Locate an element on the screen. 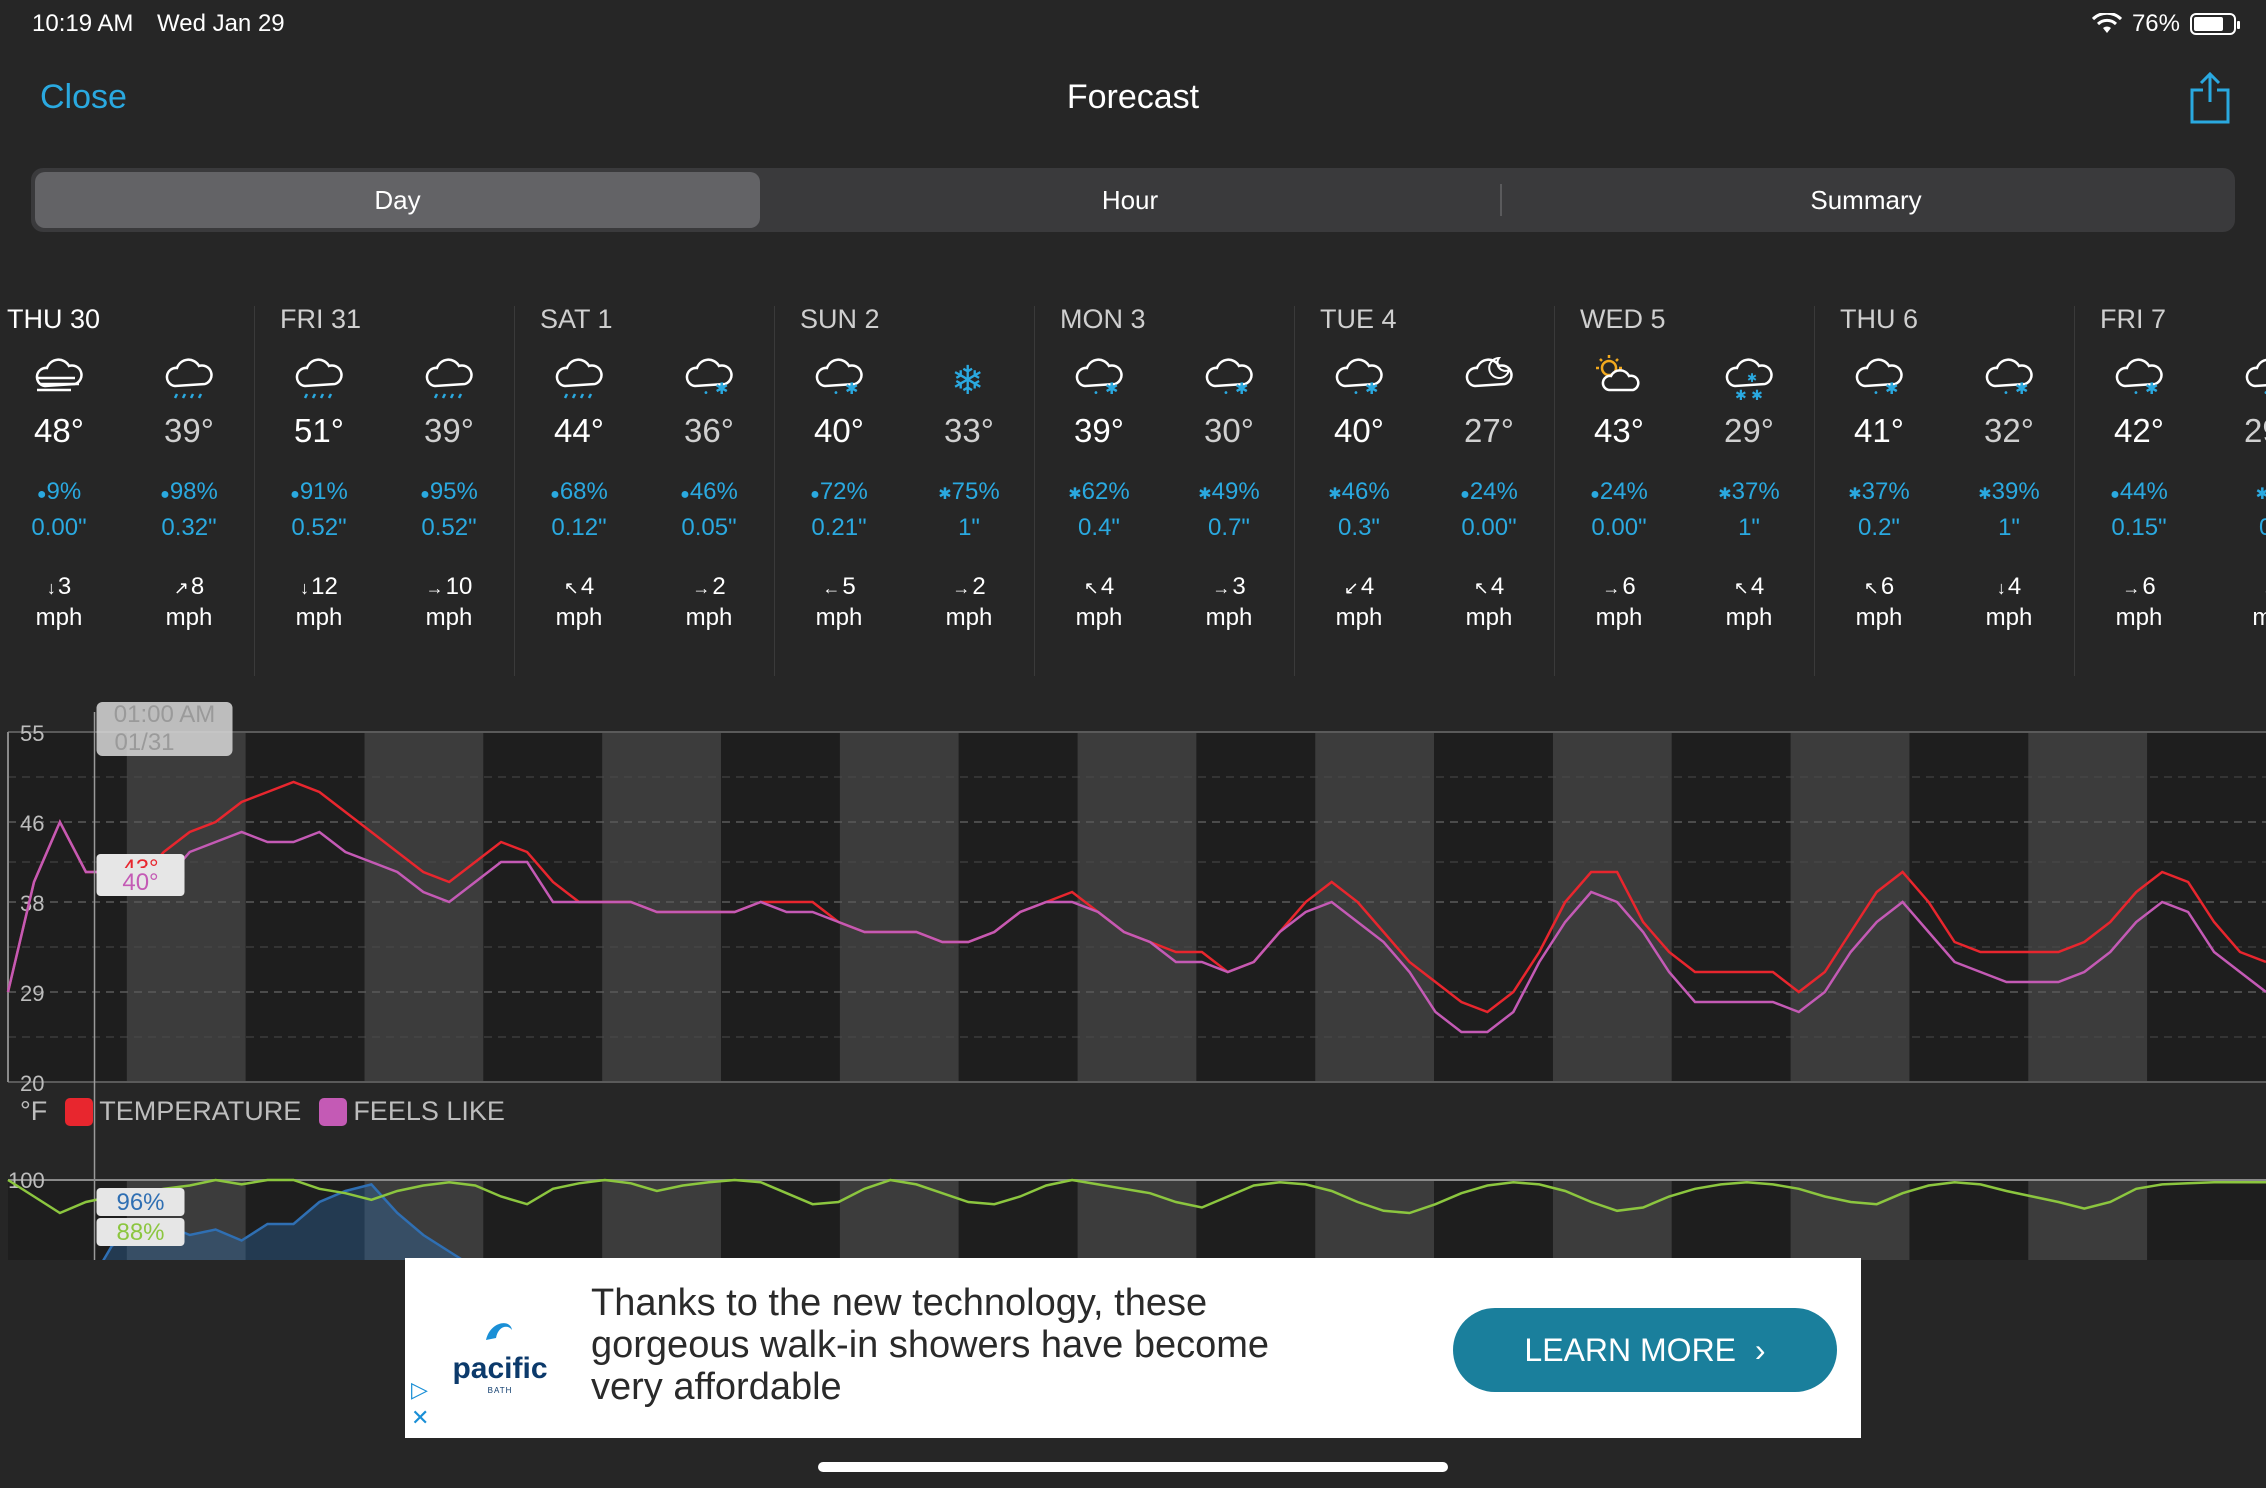 This screenshot has width=2266, height=1488. wind-speed: 12 is located at coordinates (324, 586).